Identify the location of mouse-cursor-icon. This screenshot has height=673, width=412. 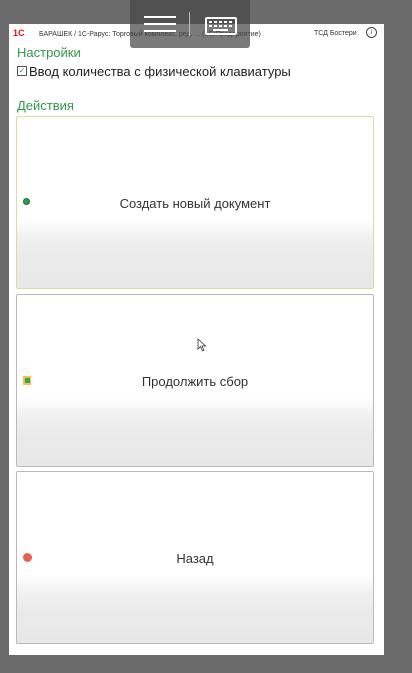
(202, 345).